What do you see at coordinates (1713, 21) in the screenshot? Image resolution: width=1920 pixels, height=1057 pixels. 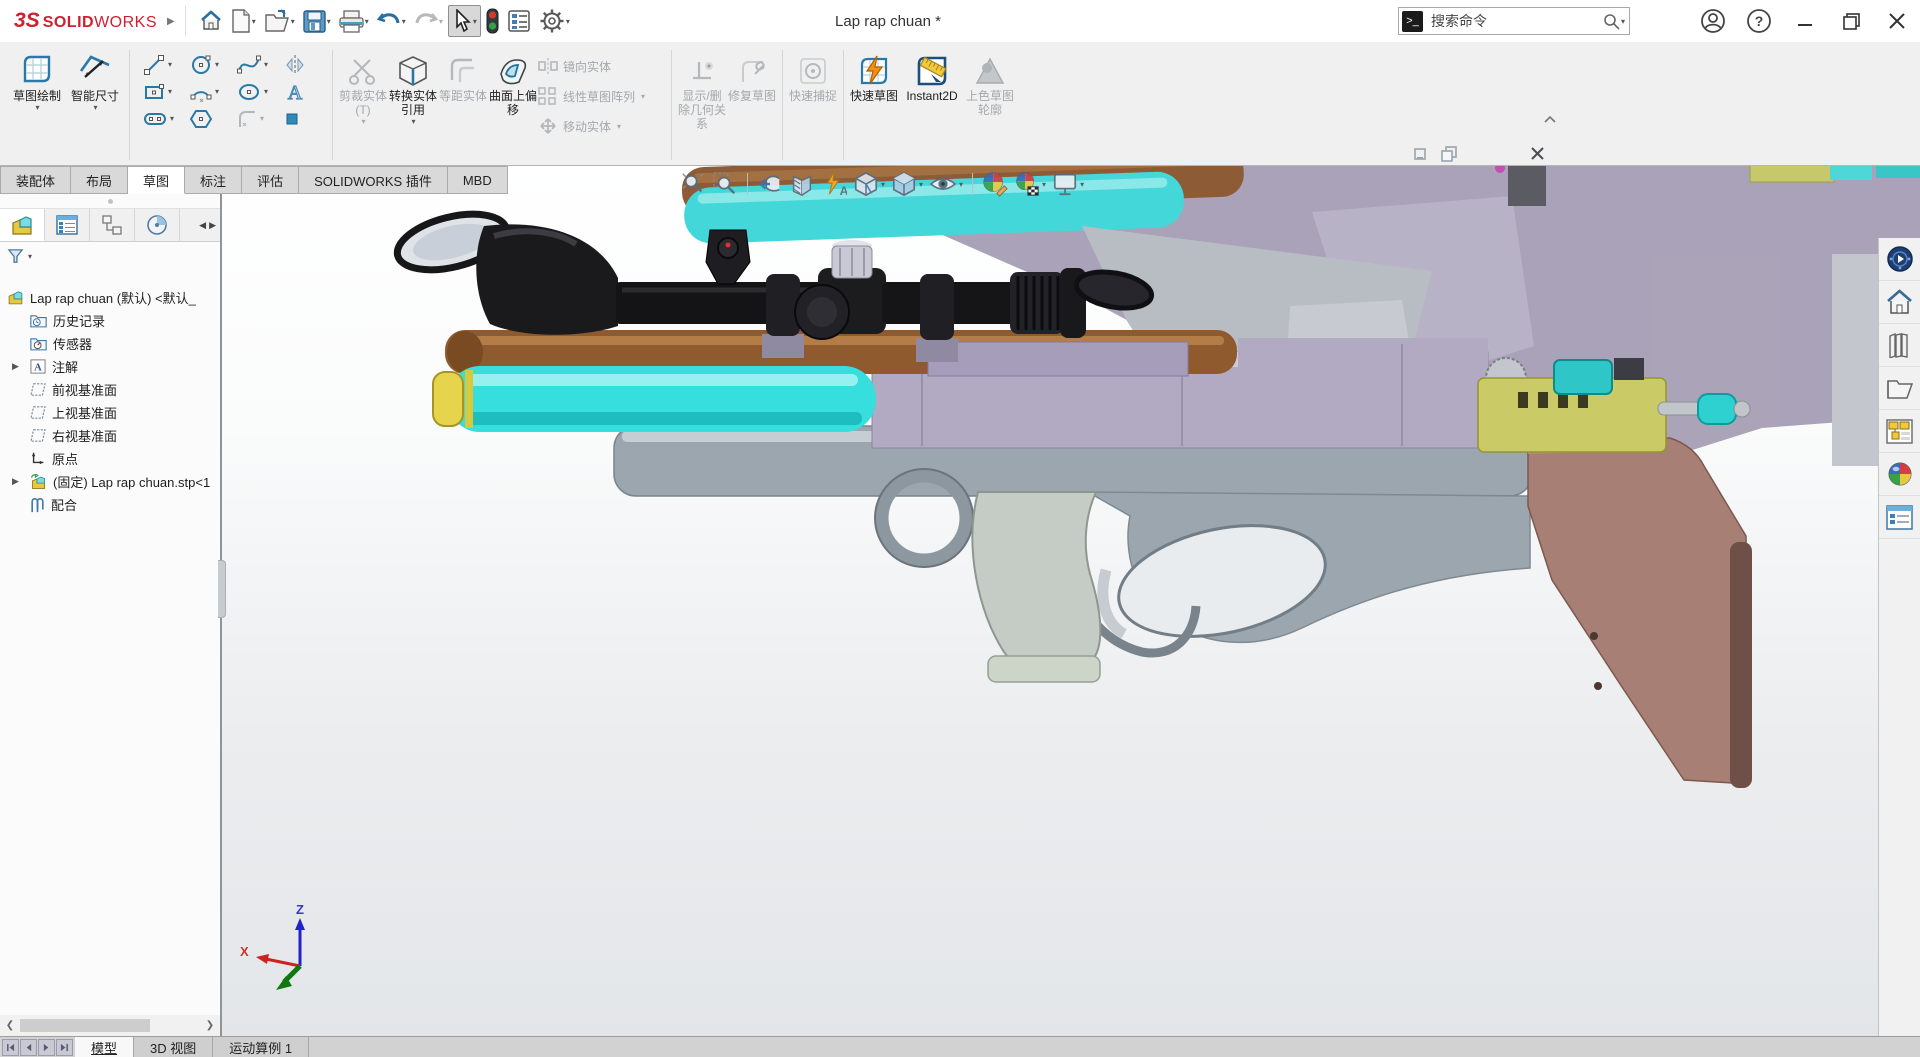 I see `account-button` at bounding box center [1713, 21].